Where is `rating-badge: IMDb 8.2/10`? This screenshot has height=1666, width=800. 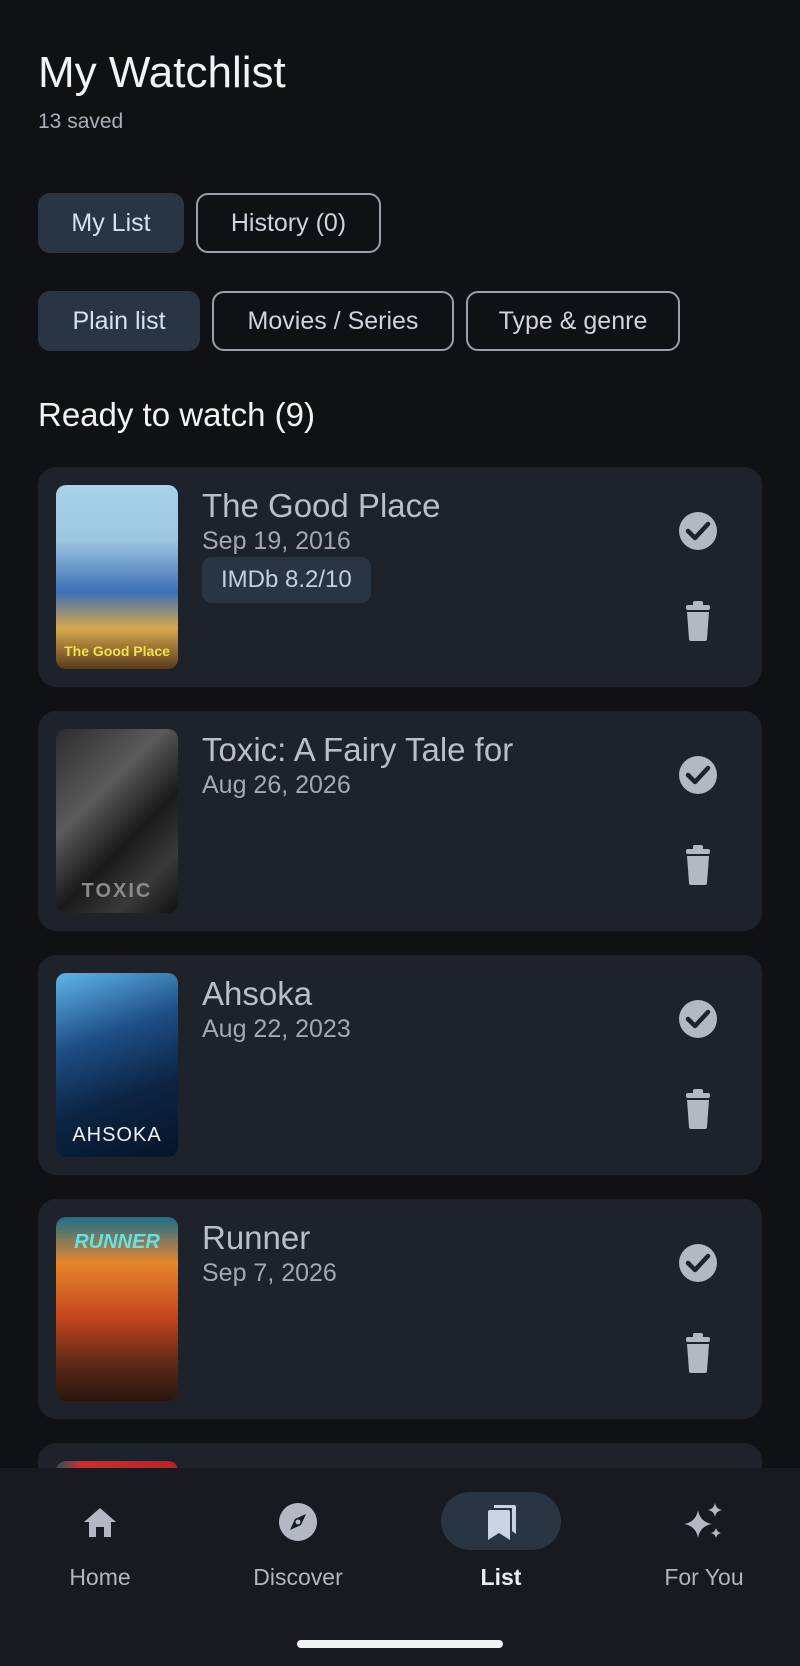
rating-badge: IMDb 8.2/10 is located at coordinates (286, 580).